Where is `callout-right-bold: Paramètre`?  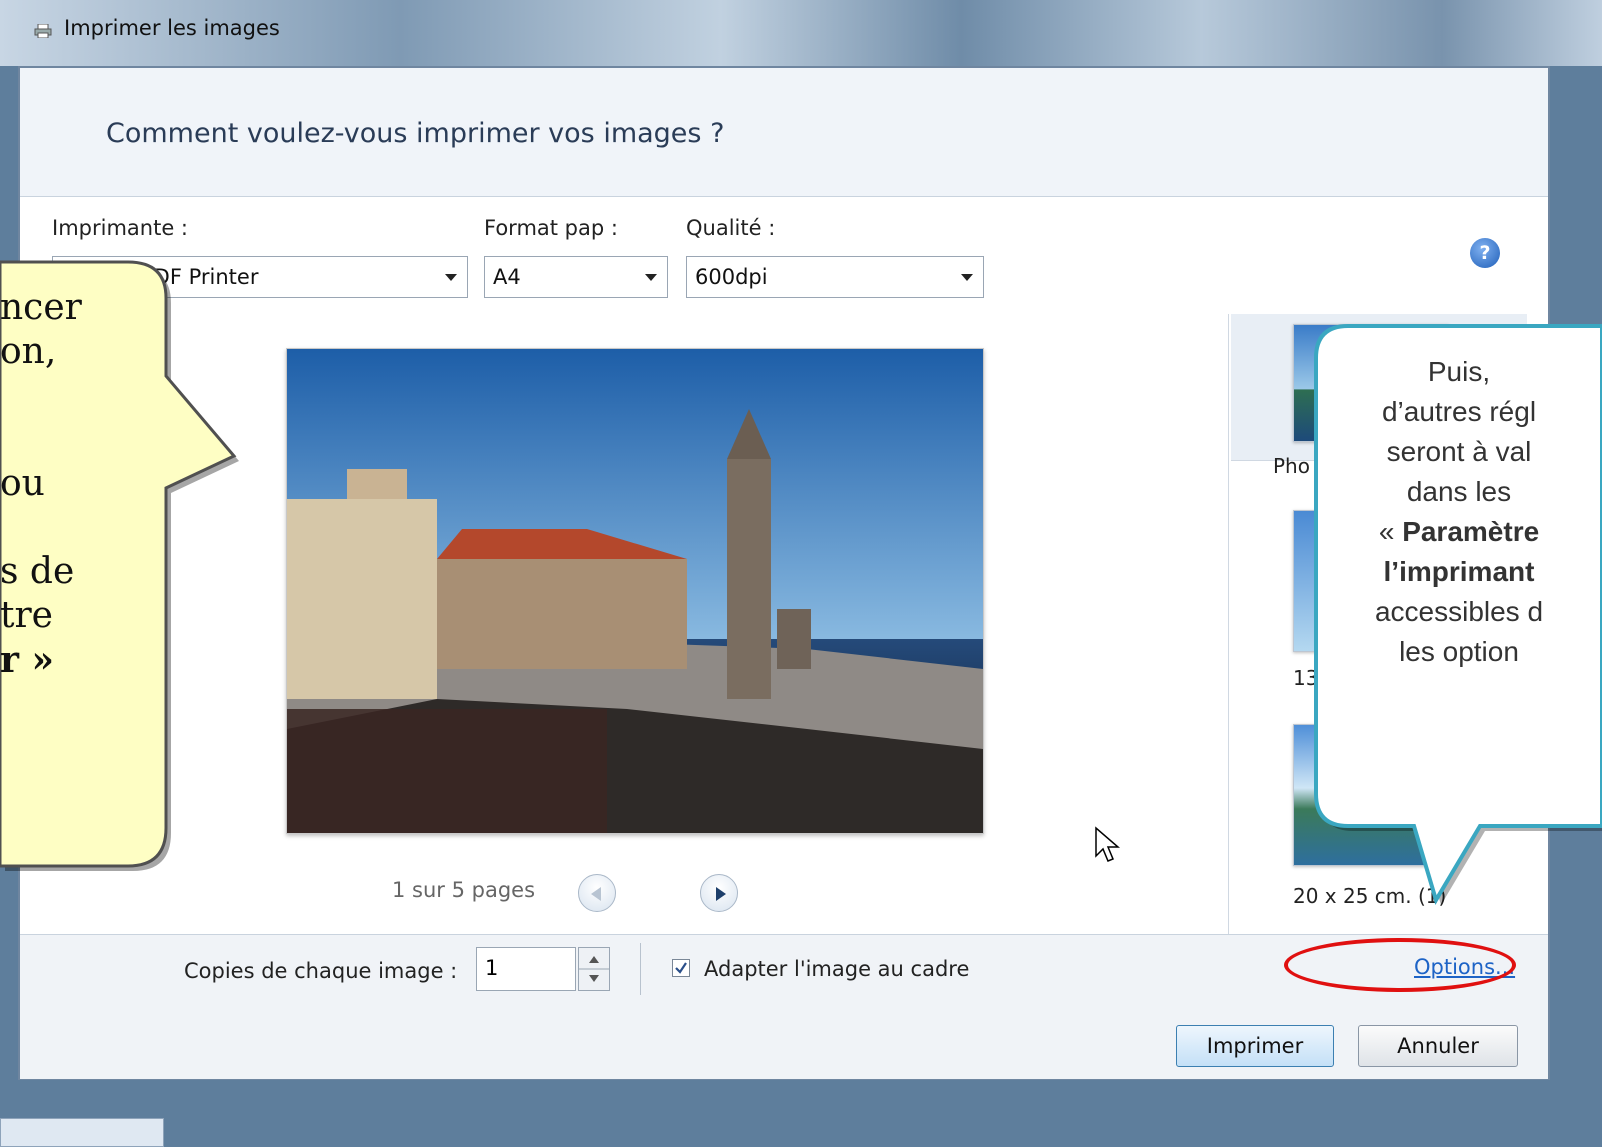
callout-right-bold: Paramètre is located at coordinates (1471, 531).